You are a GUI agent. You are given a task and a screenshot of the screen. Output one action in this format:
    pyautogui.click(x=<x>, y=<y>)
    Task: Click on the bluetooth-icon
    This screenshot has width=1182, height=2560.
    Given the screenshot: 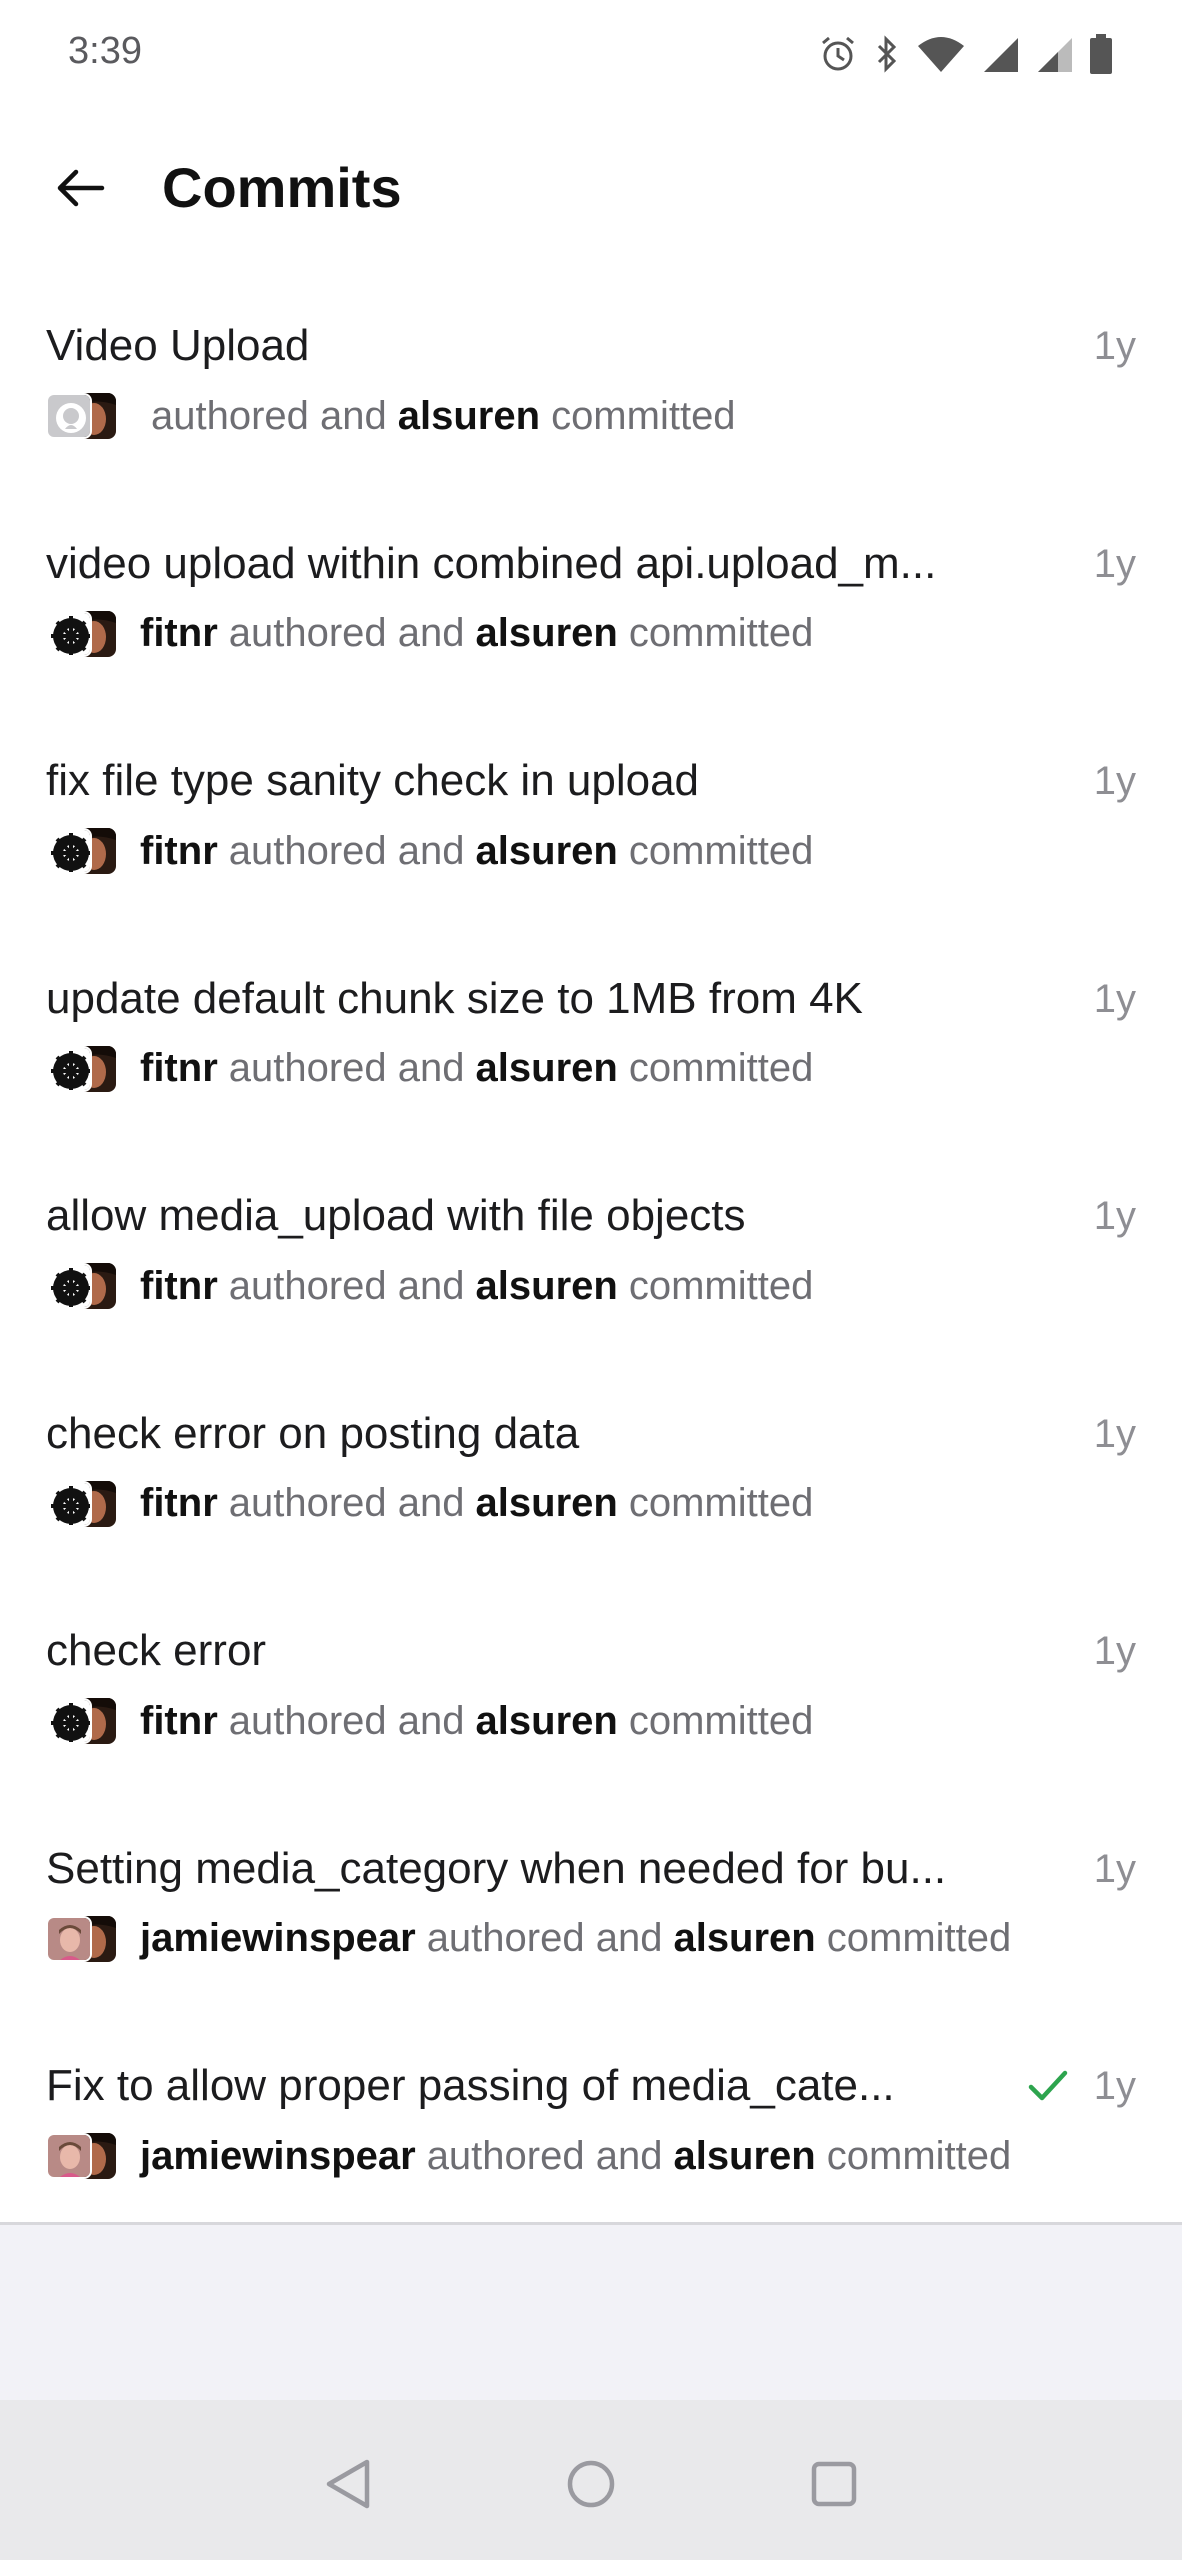 What is the action you would take?
    pyautogui.click(x=887, y=54)
    